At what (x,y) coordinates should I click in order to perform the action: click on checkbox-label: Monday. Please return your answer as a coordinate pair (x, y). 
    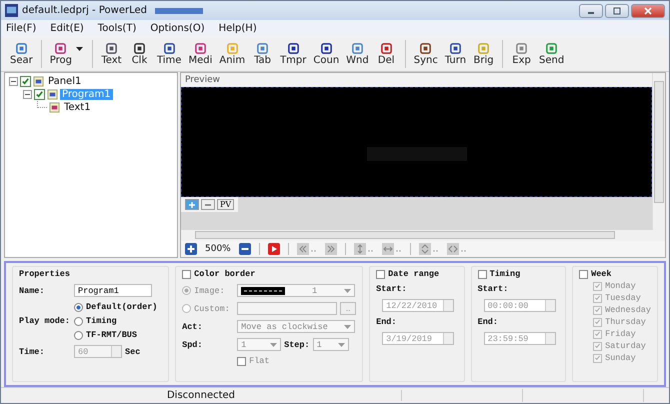
    Looking at the image, I should click on (620, 286).